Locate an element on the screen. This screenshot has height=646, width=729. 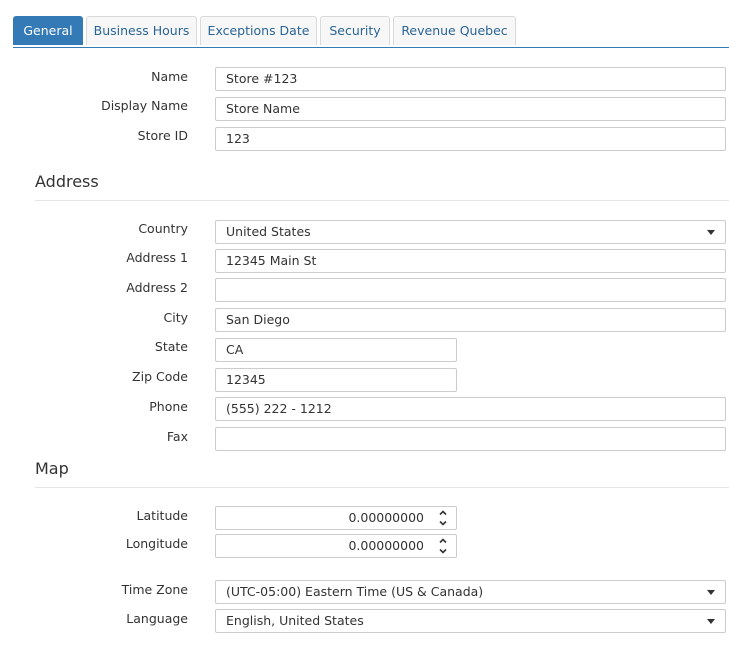
map-heading: Map is located at coordinates (52, 468).